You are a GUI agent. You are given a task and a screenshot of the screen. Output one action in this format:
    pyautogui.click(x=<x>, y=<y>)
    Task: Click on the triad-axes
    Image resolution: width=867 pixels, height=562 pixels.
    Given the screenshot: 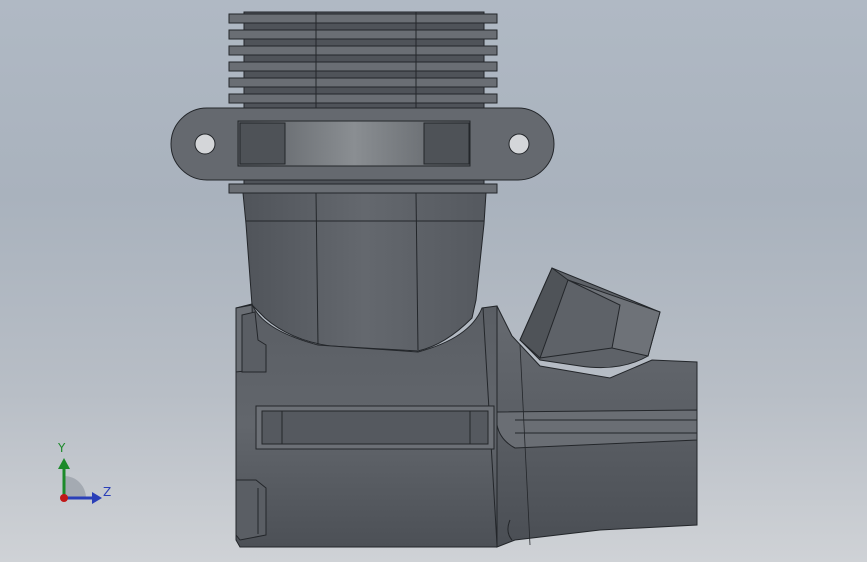 What is the action you would take?
    pyautogui.click(x=80, y=481)
    